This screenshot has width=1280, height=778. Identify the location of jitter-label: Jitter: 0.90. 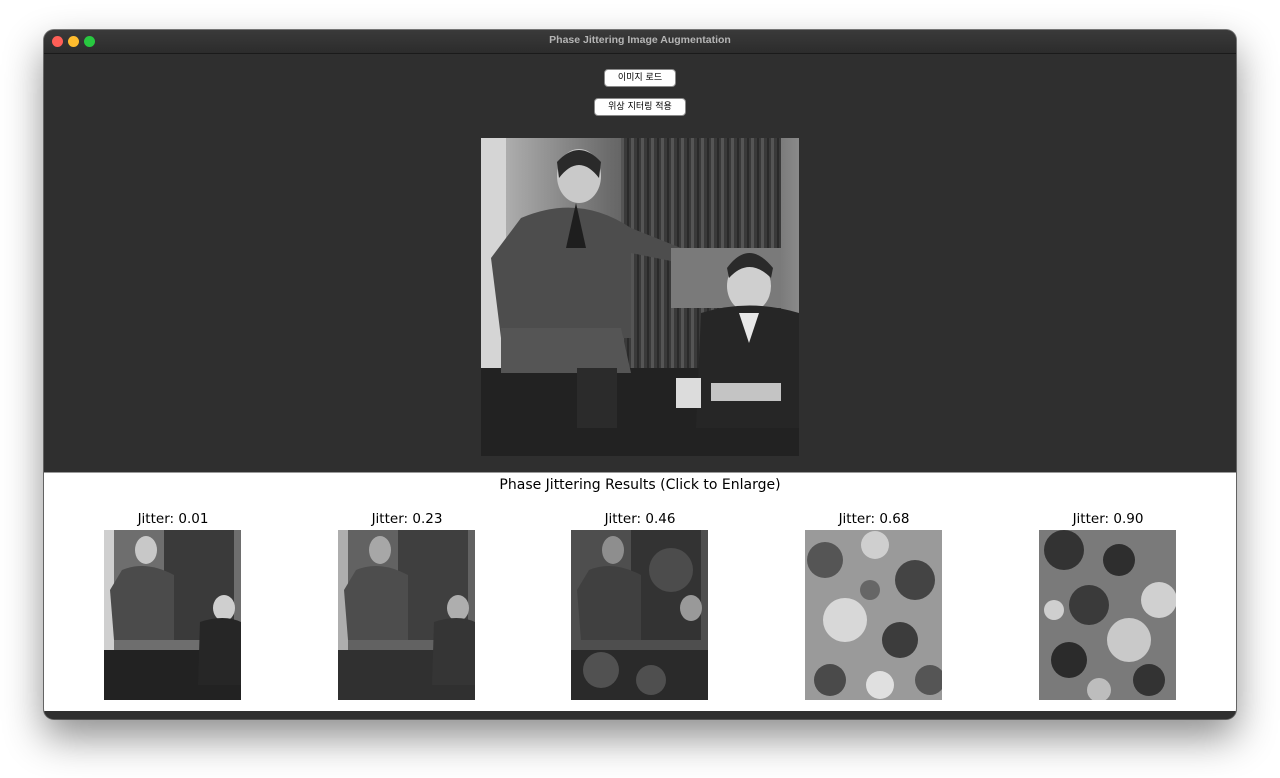
(1108, 519).